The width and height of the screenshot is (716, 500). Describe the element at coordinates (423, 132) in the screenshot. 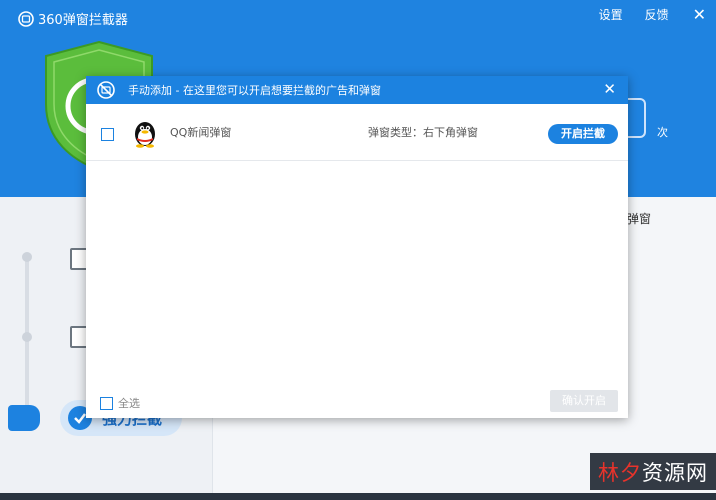

I see `popup-type: 弹窗类型：右下角弹窗` at that location.